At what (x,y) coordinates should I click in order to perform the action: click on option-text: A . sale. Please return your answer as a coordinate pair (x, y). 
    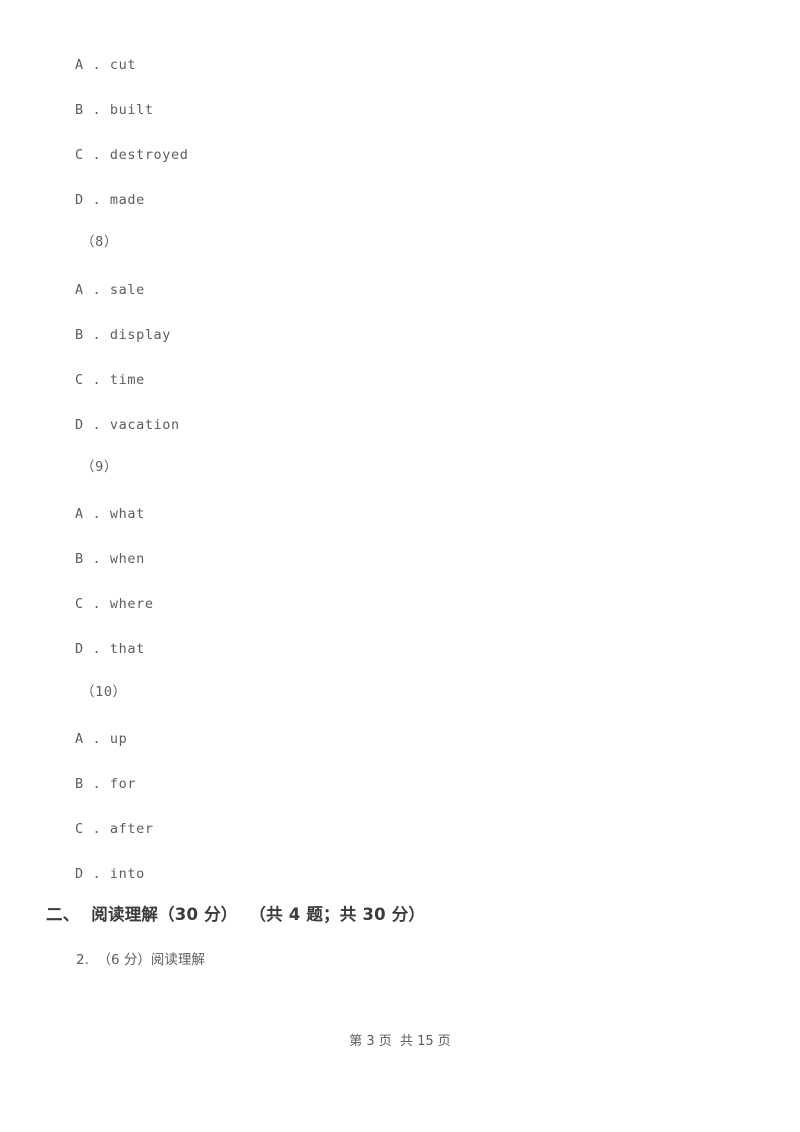
    Looking at the image, I should click on (110, 290).